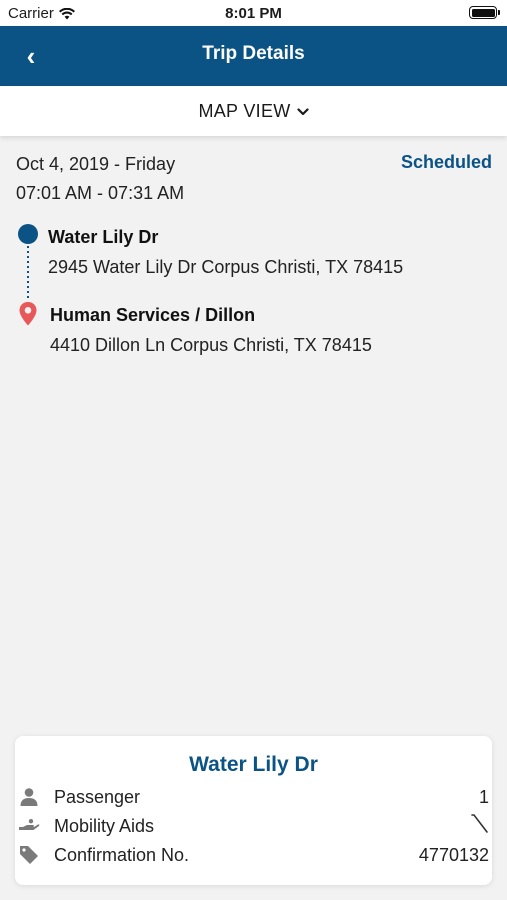  I want to click on battery-full-icon, so click(484, 12).